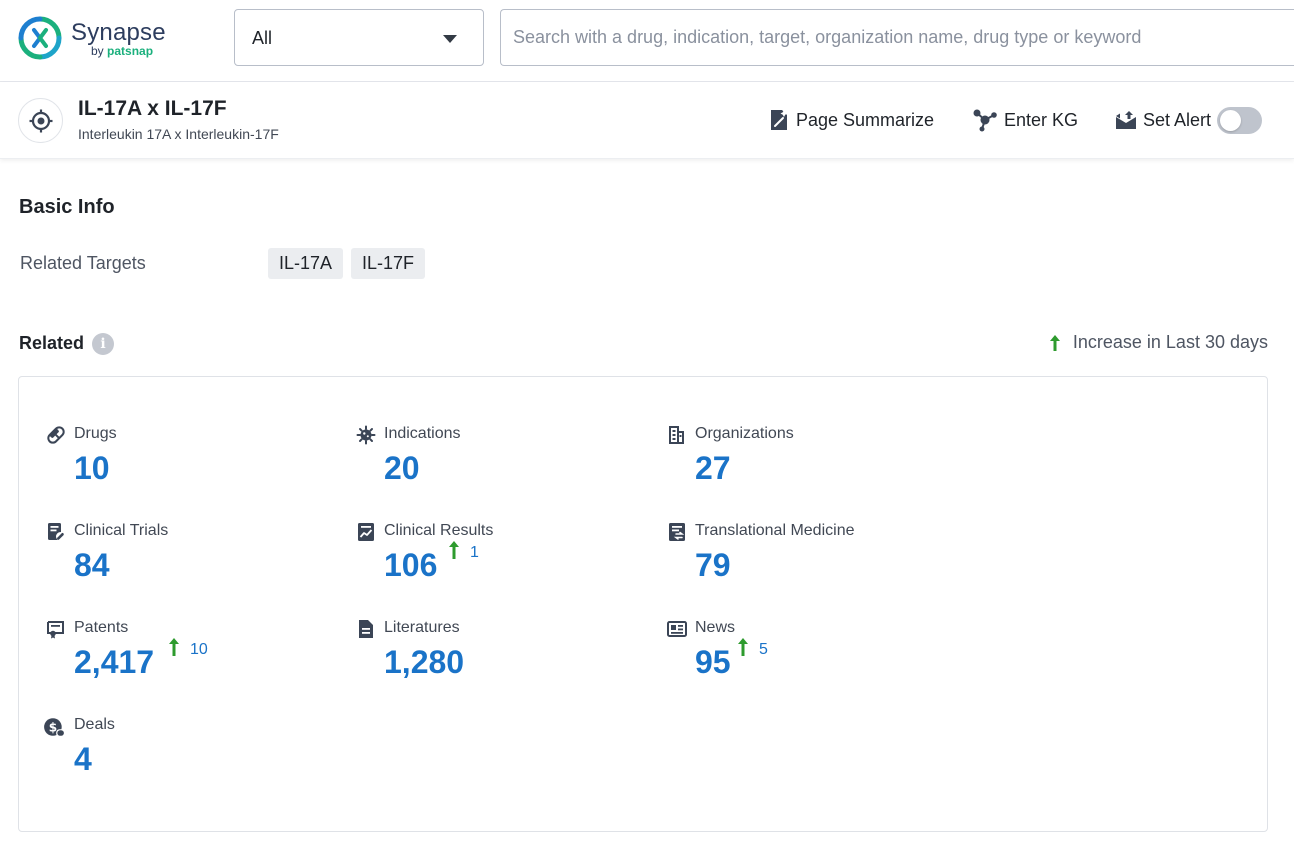 The height and width of the screenshot is (850, 1294). Describe the element at coordinates (188, 648) in the screenshot. I see `stat-increase: 10` at that location.